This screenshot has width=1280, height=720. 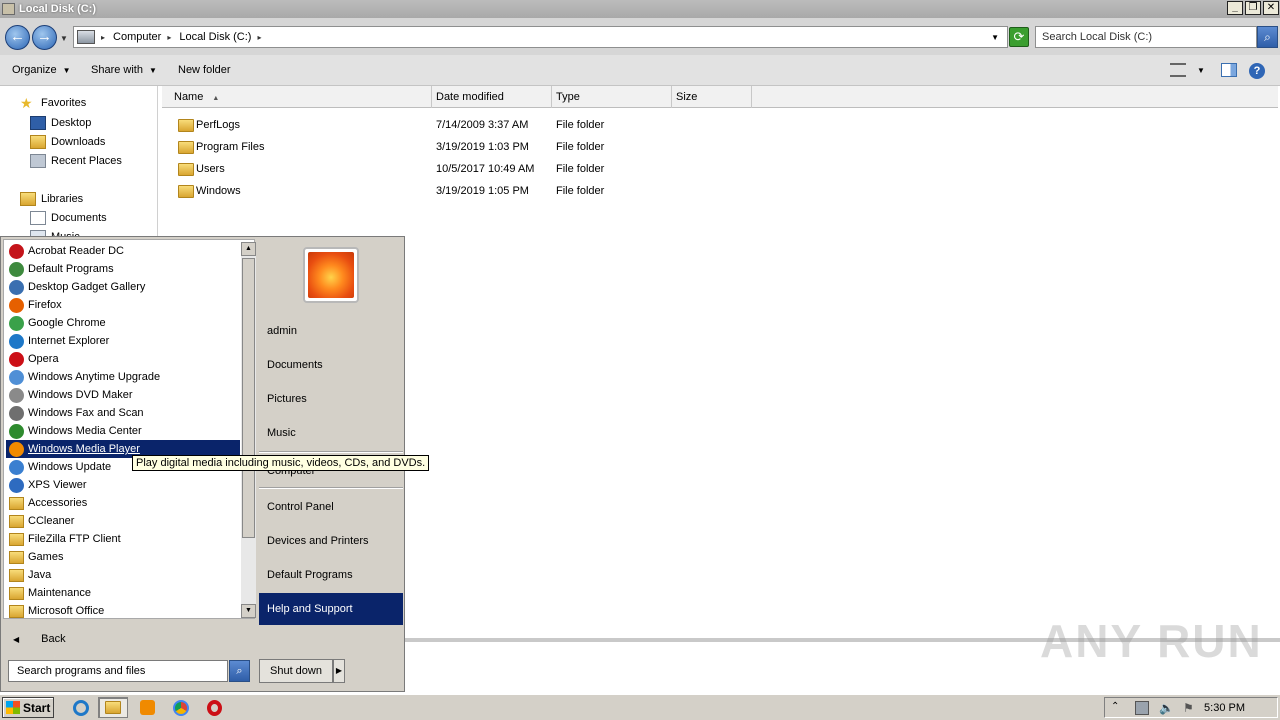 What do you see at coordinates (41, 70) in the screenshot?
I see `organize-button: Organize ▼` at bounding box center [41, 70].